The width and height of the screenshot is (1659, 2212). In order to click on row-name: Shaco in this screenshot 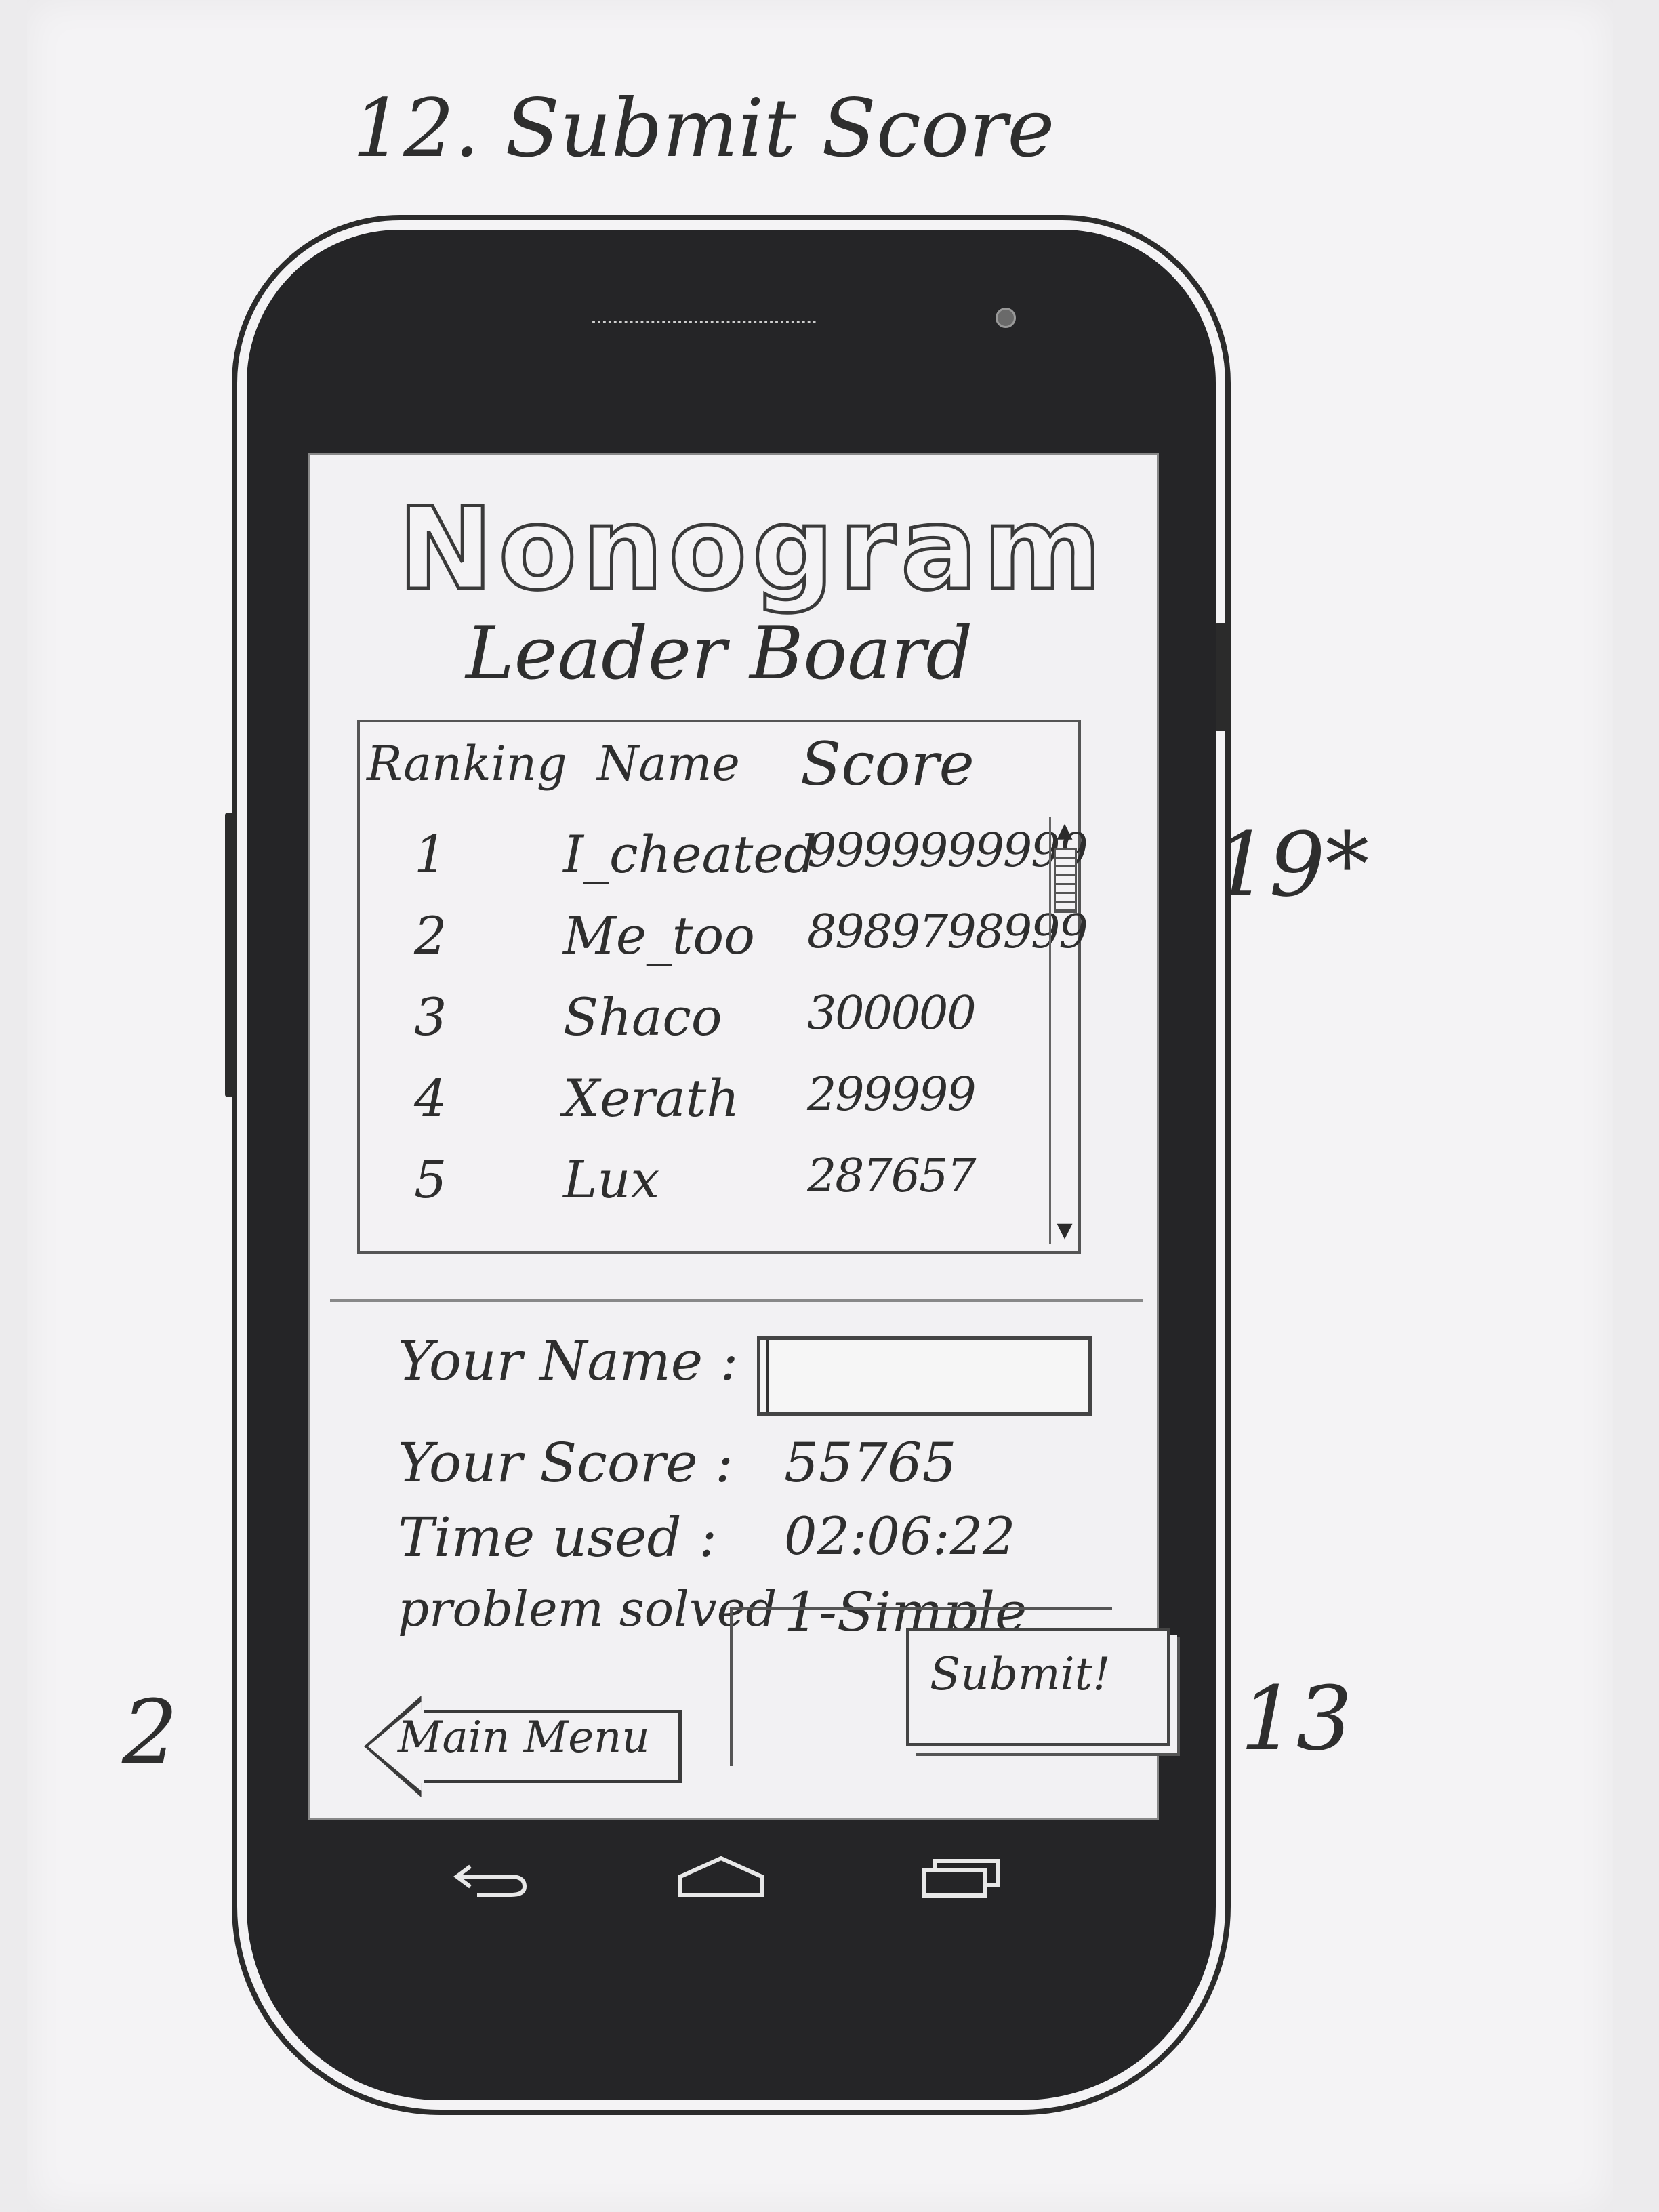, I will do `click(642, 1017)`.